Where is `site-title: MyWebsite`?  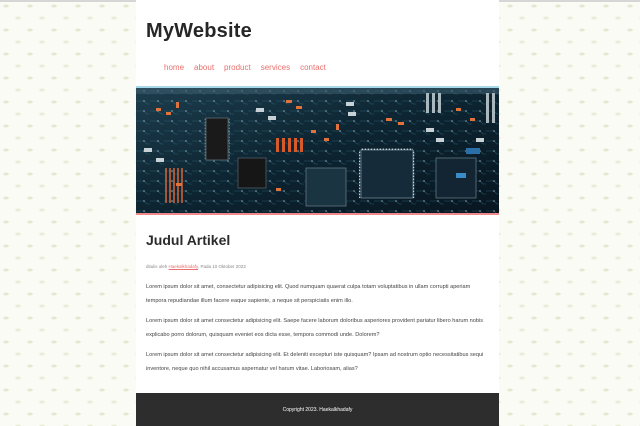 site-title: MyWebsite is located at coordinates (199, 31).